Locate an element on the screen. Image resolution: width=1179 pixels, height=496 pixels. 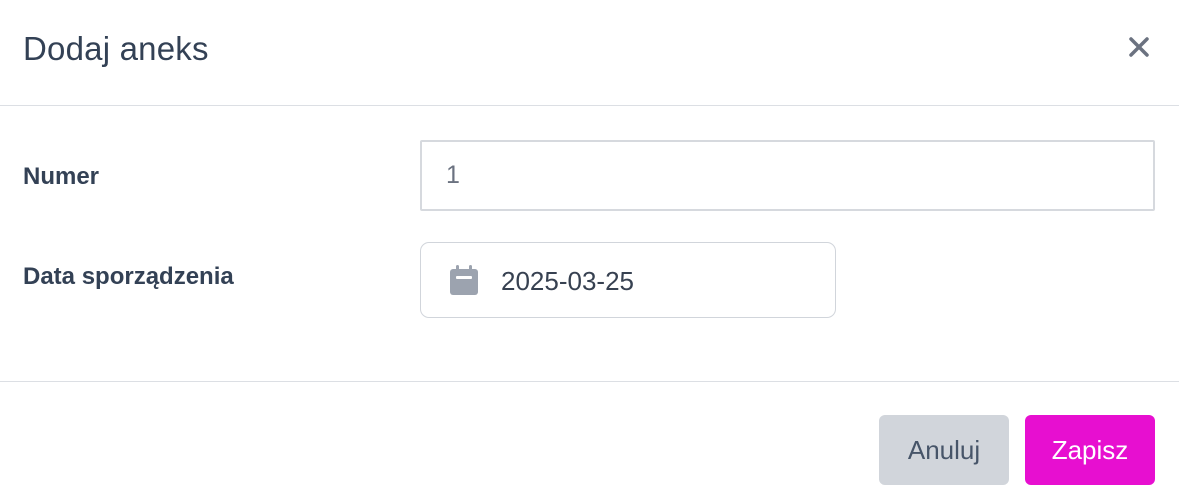
close-button is located at coordinates (1139, 47).